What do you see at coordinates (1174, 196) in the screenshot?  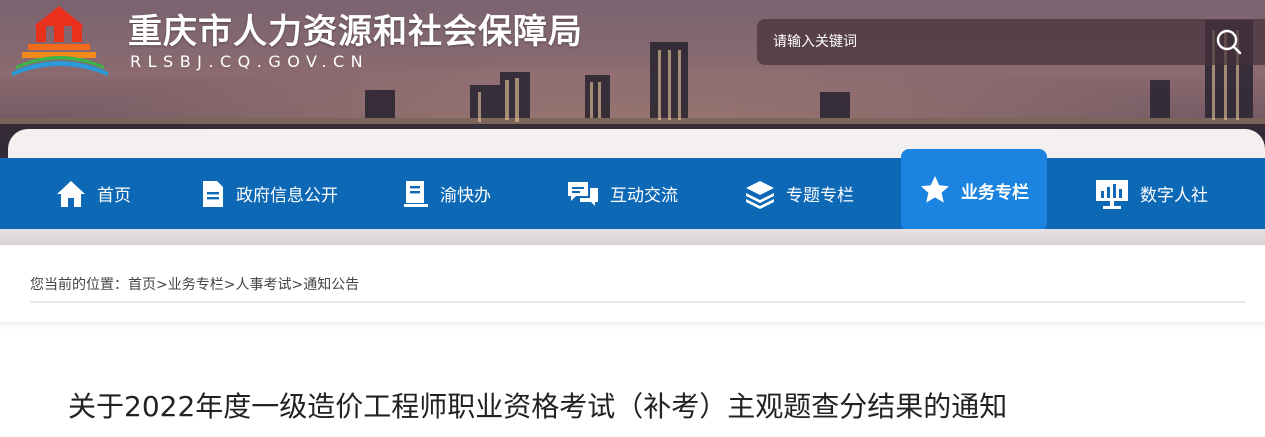 I see `nav-item-label: 数字人社` at bounding box center [1174, 196].